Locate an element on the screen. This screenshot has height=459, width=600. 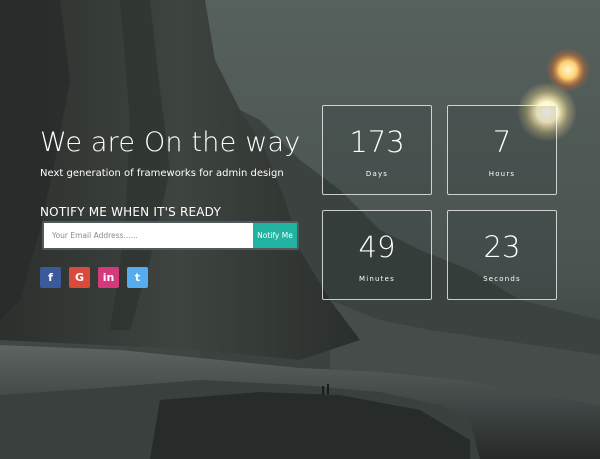
facebook-icon: f is located at coordinates (50, 277).